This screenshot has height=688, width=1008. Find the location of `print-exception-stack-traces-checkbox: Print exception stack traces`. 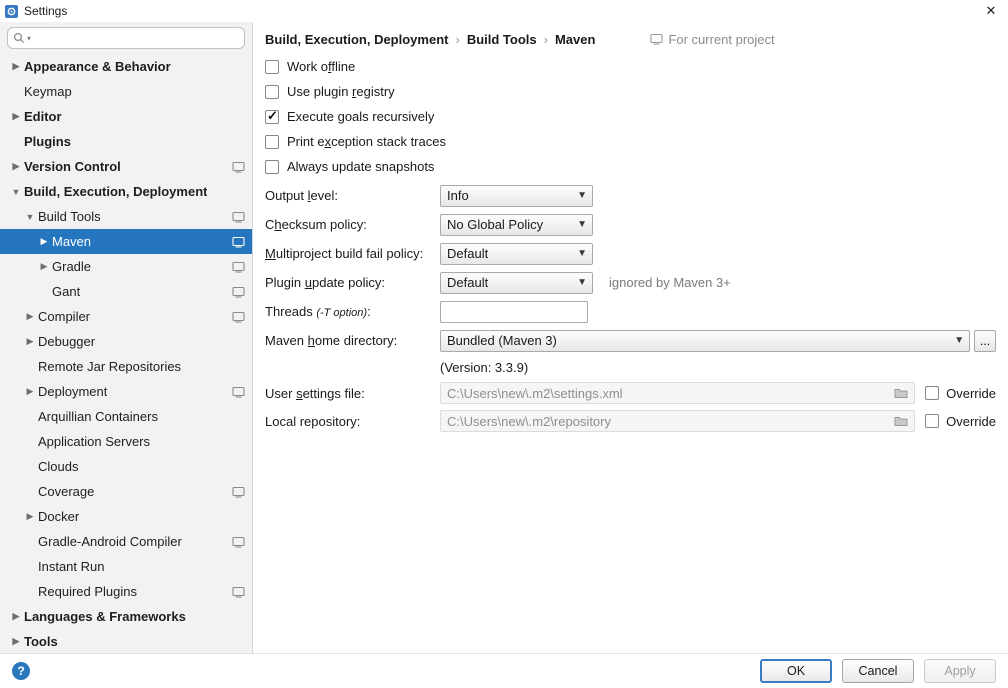

print-exception-stack-traces-checkbox: Print exception stack traces is located at coordinates (630, 141).